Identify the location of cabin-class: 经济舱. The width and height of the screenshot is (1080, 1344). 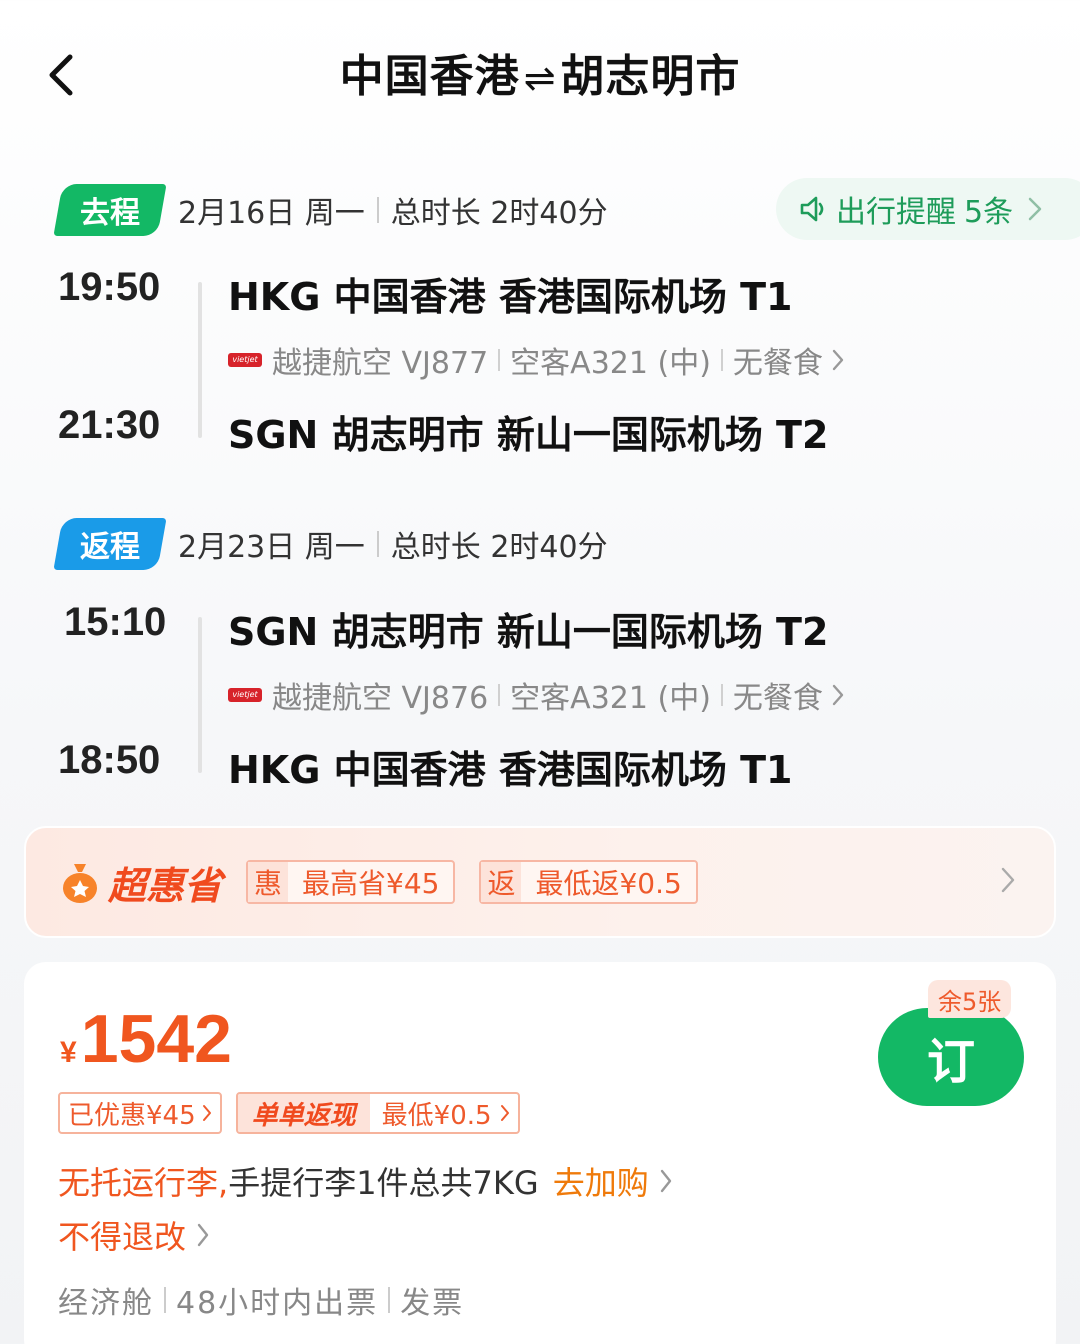
(106, 1303).